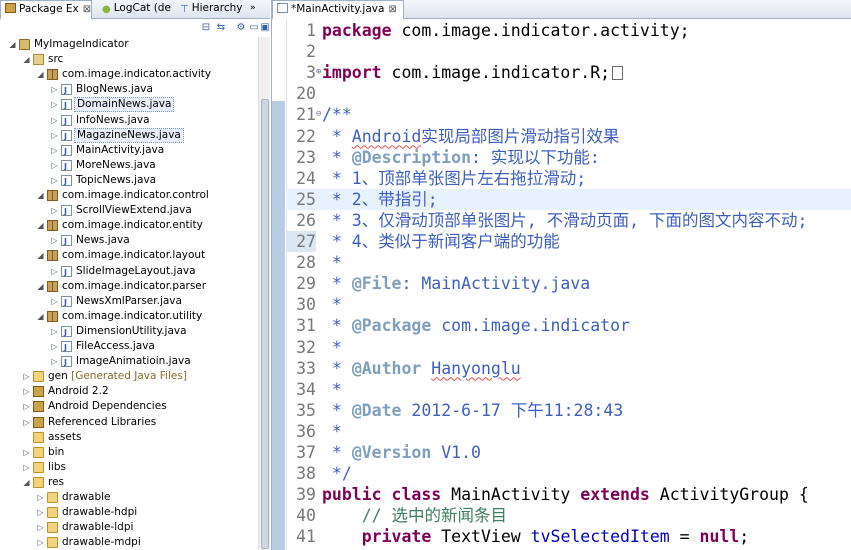  What do you see at coordinates (129, 497) in the screenshot?
I see `tree-item: ▷ drawable` at bounding box center [129, 497].